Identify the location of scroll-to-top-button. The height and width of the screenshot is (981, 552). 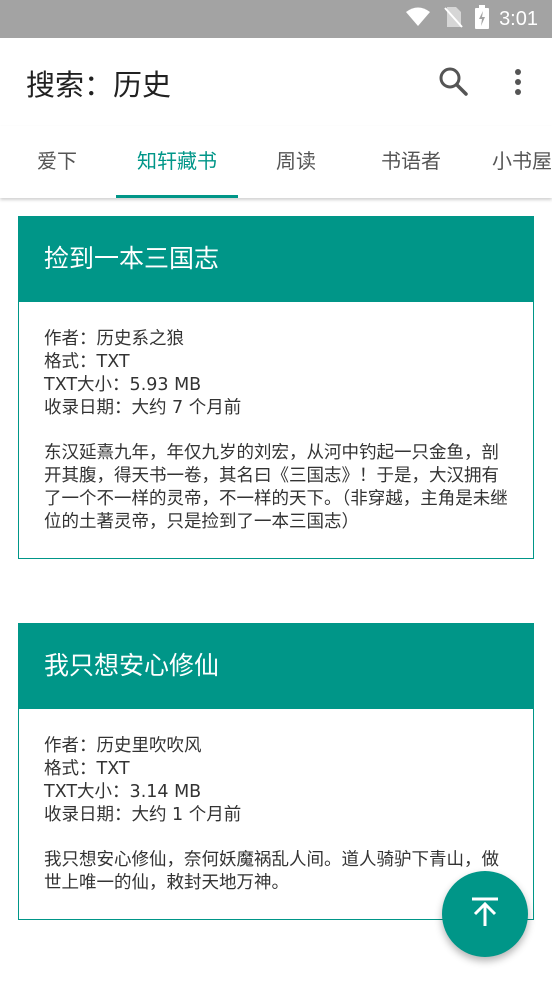
(485, 914).